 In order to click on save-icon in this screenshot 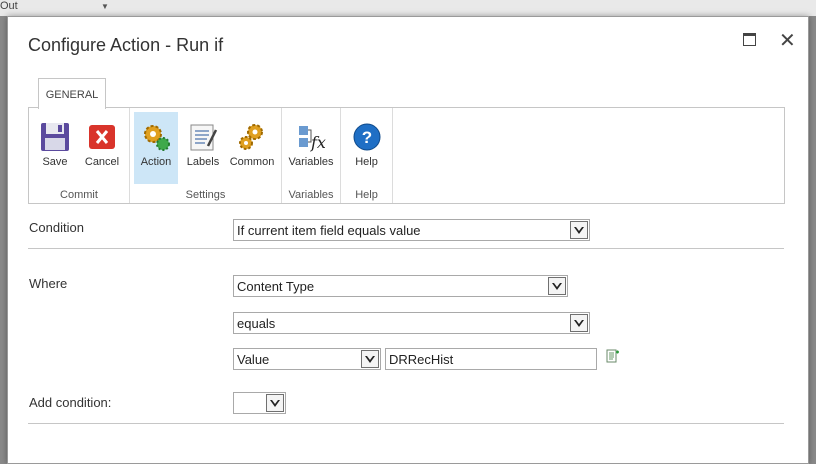, I will do `click(55, 137)`.